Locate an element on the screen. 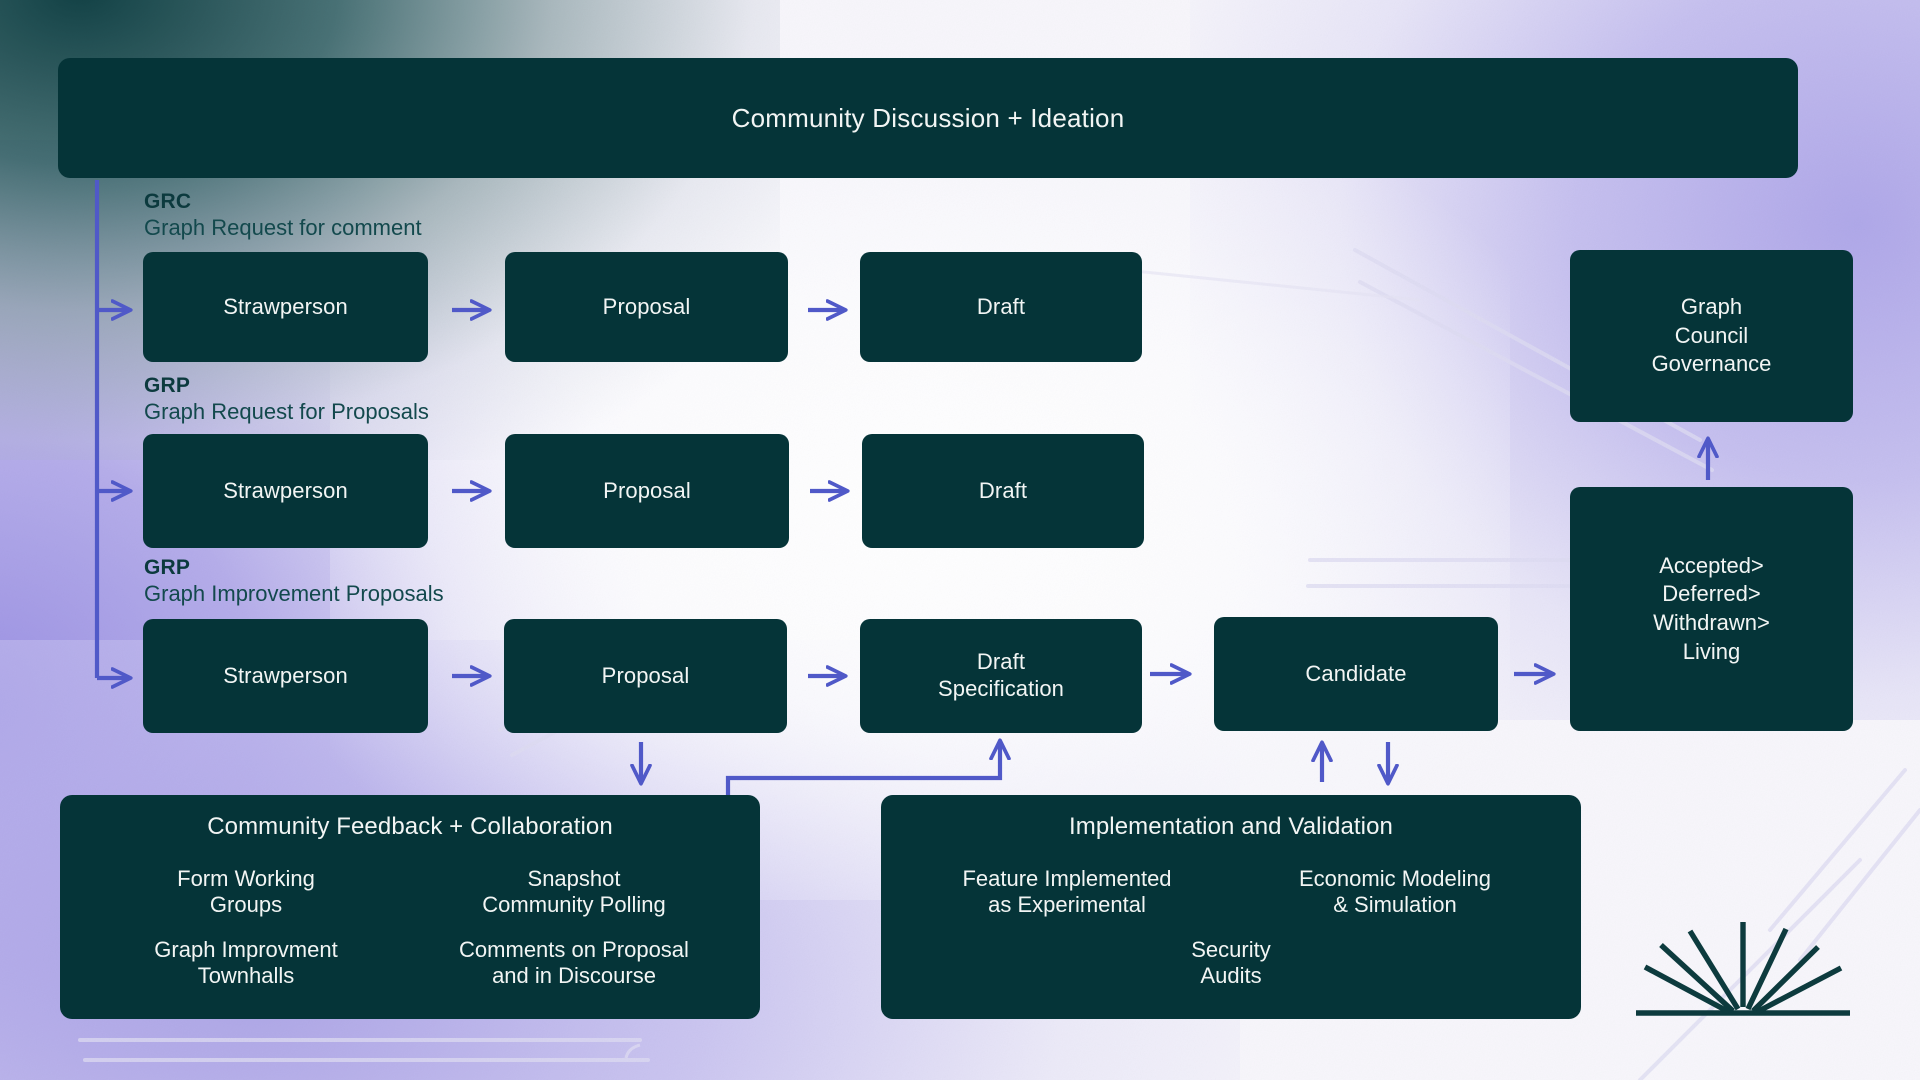 This screenshot has width=1920, height=1080. node-graph-council-governance: Graph Council Governance is located at coordinates (1711, 336).